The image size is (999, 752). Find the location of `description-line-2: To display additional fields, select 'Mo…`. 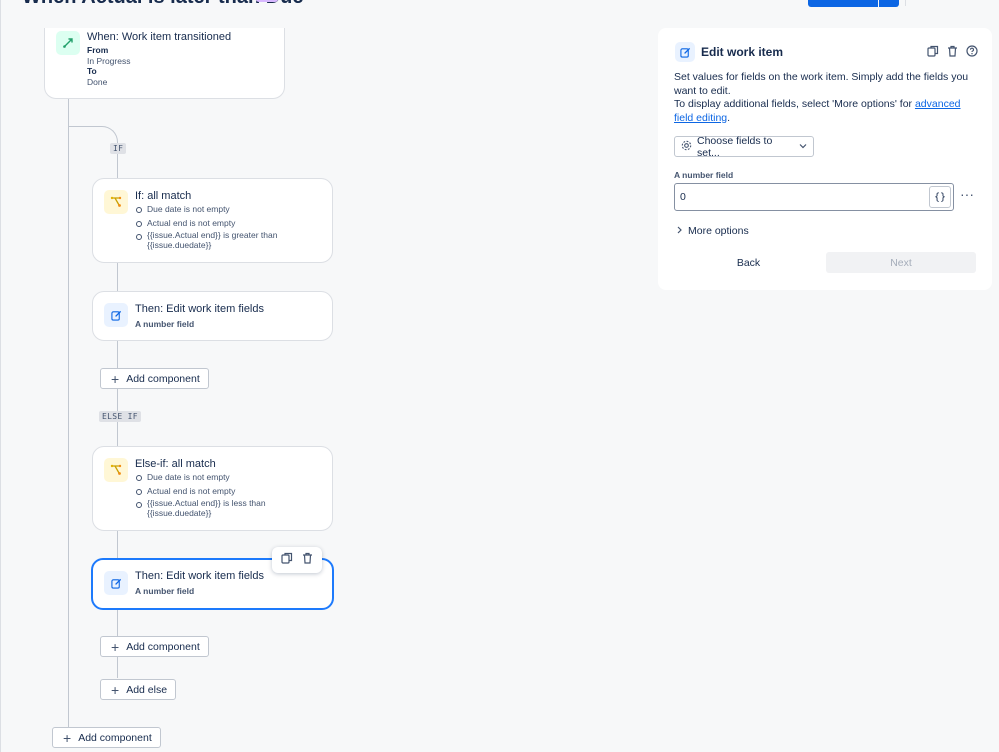

description-line-2: To display additional fields, select 'Mo… is located at coordinates (826, 111).